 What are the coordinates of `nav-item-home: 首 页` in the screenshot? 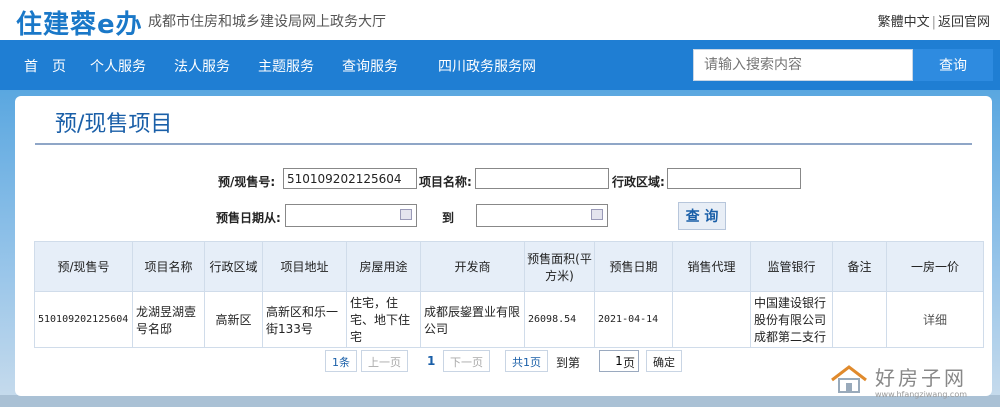 It's located at (45, 66).